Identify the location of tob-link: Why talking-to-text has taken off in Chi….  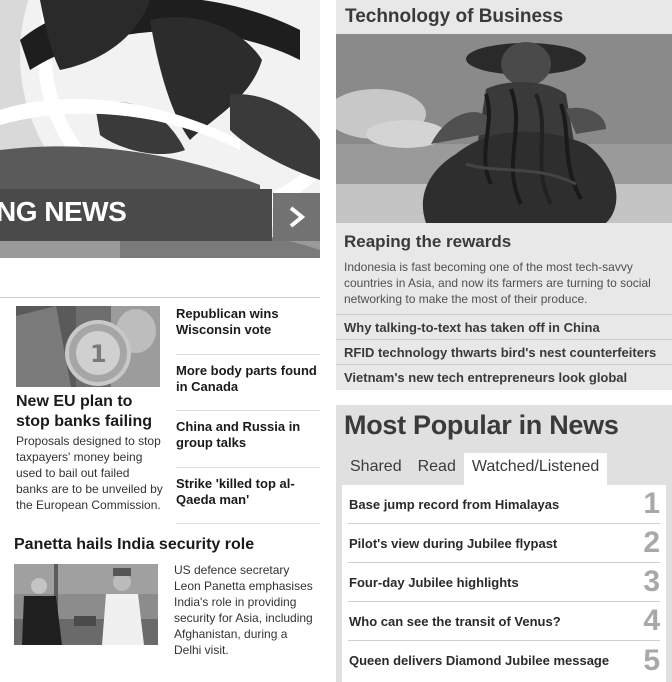
(504, 326).